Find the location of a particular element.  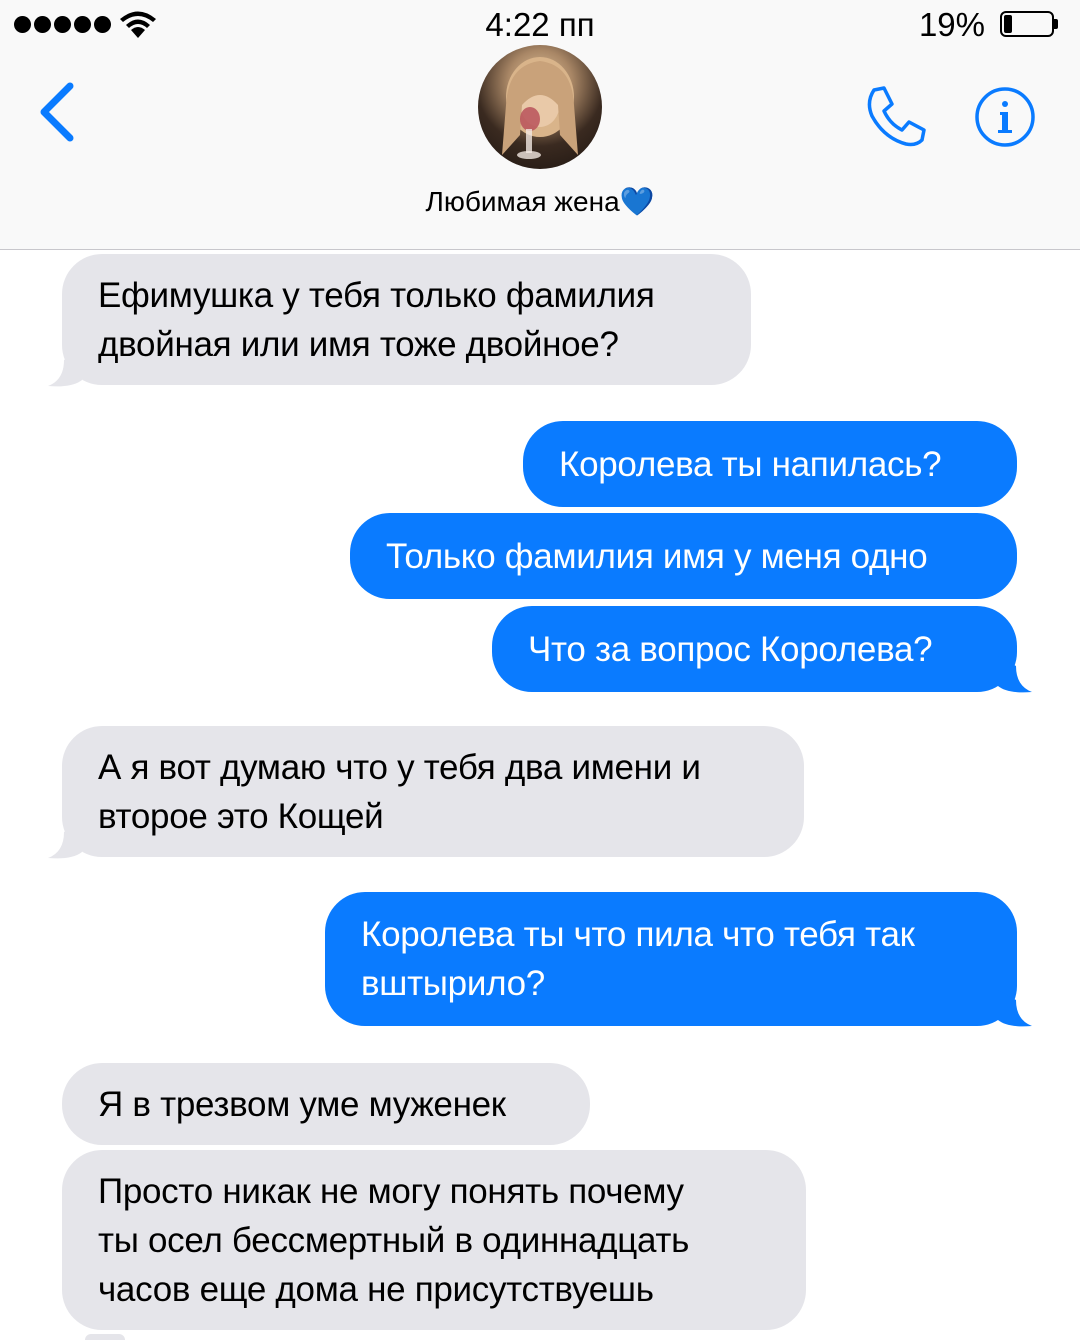

next-bubble-peek is located at coordinates (105, 1337).